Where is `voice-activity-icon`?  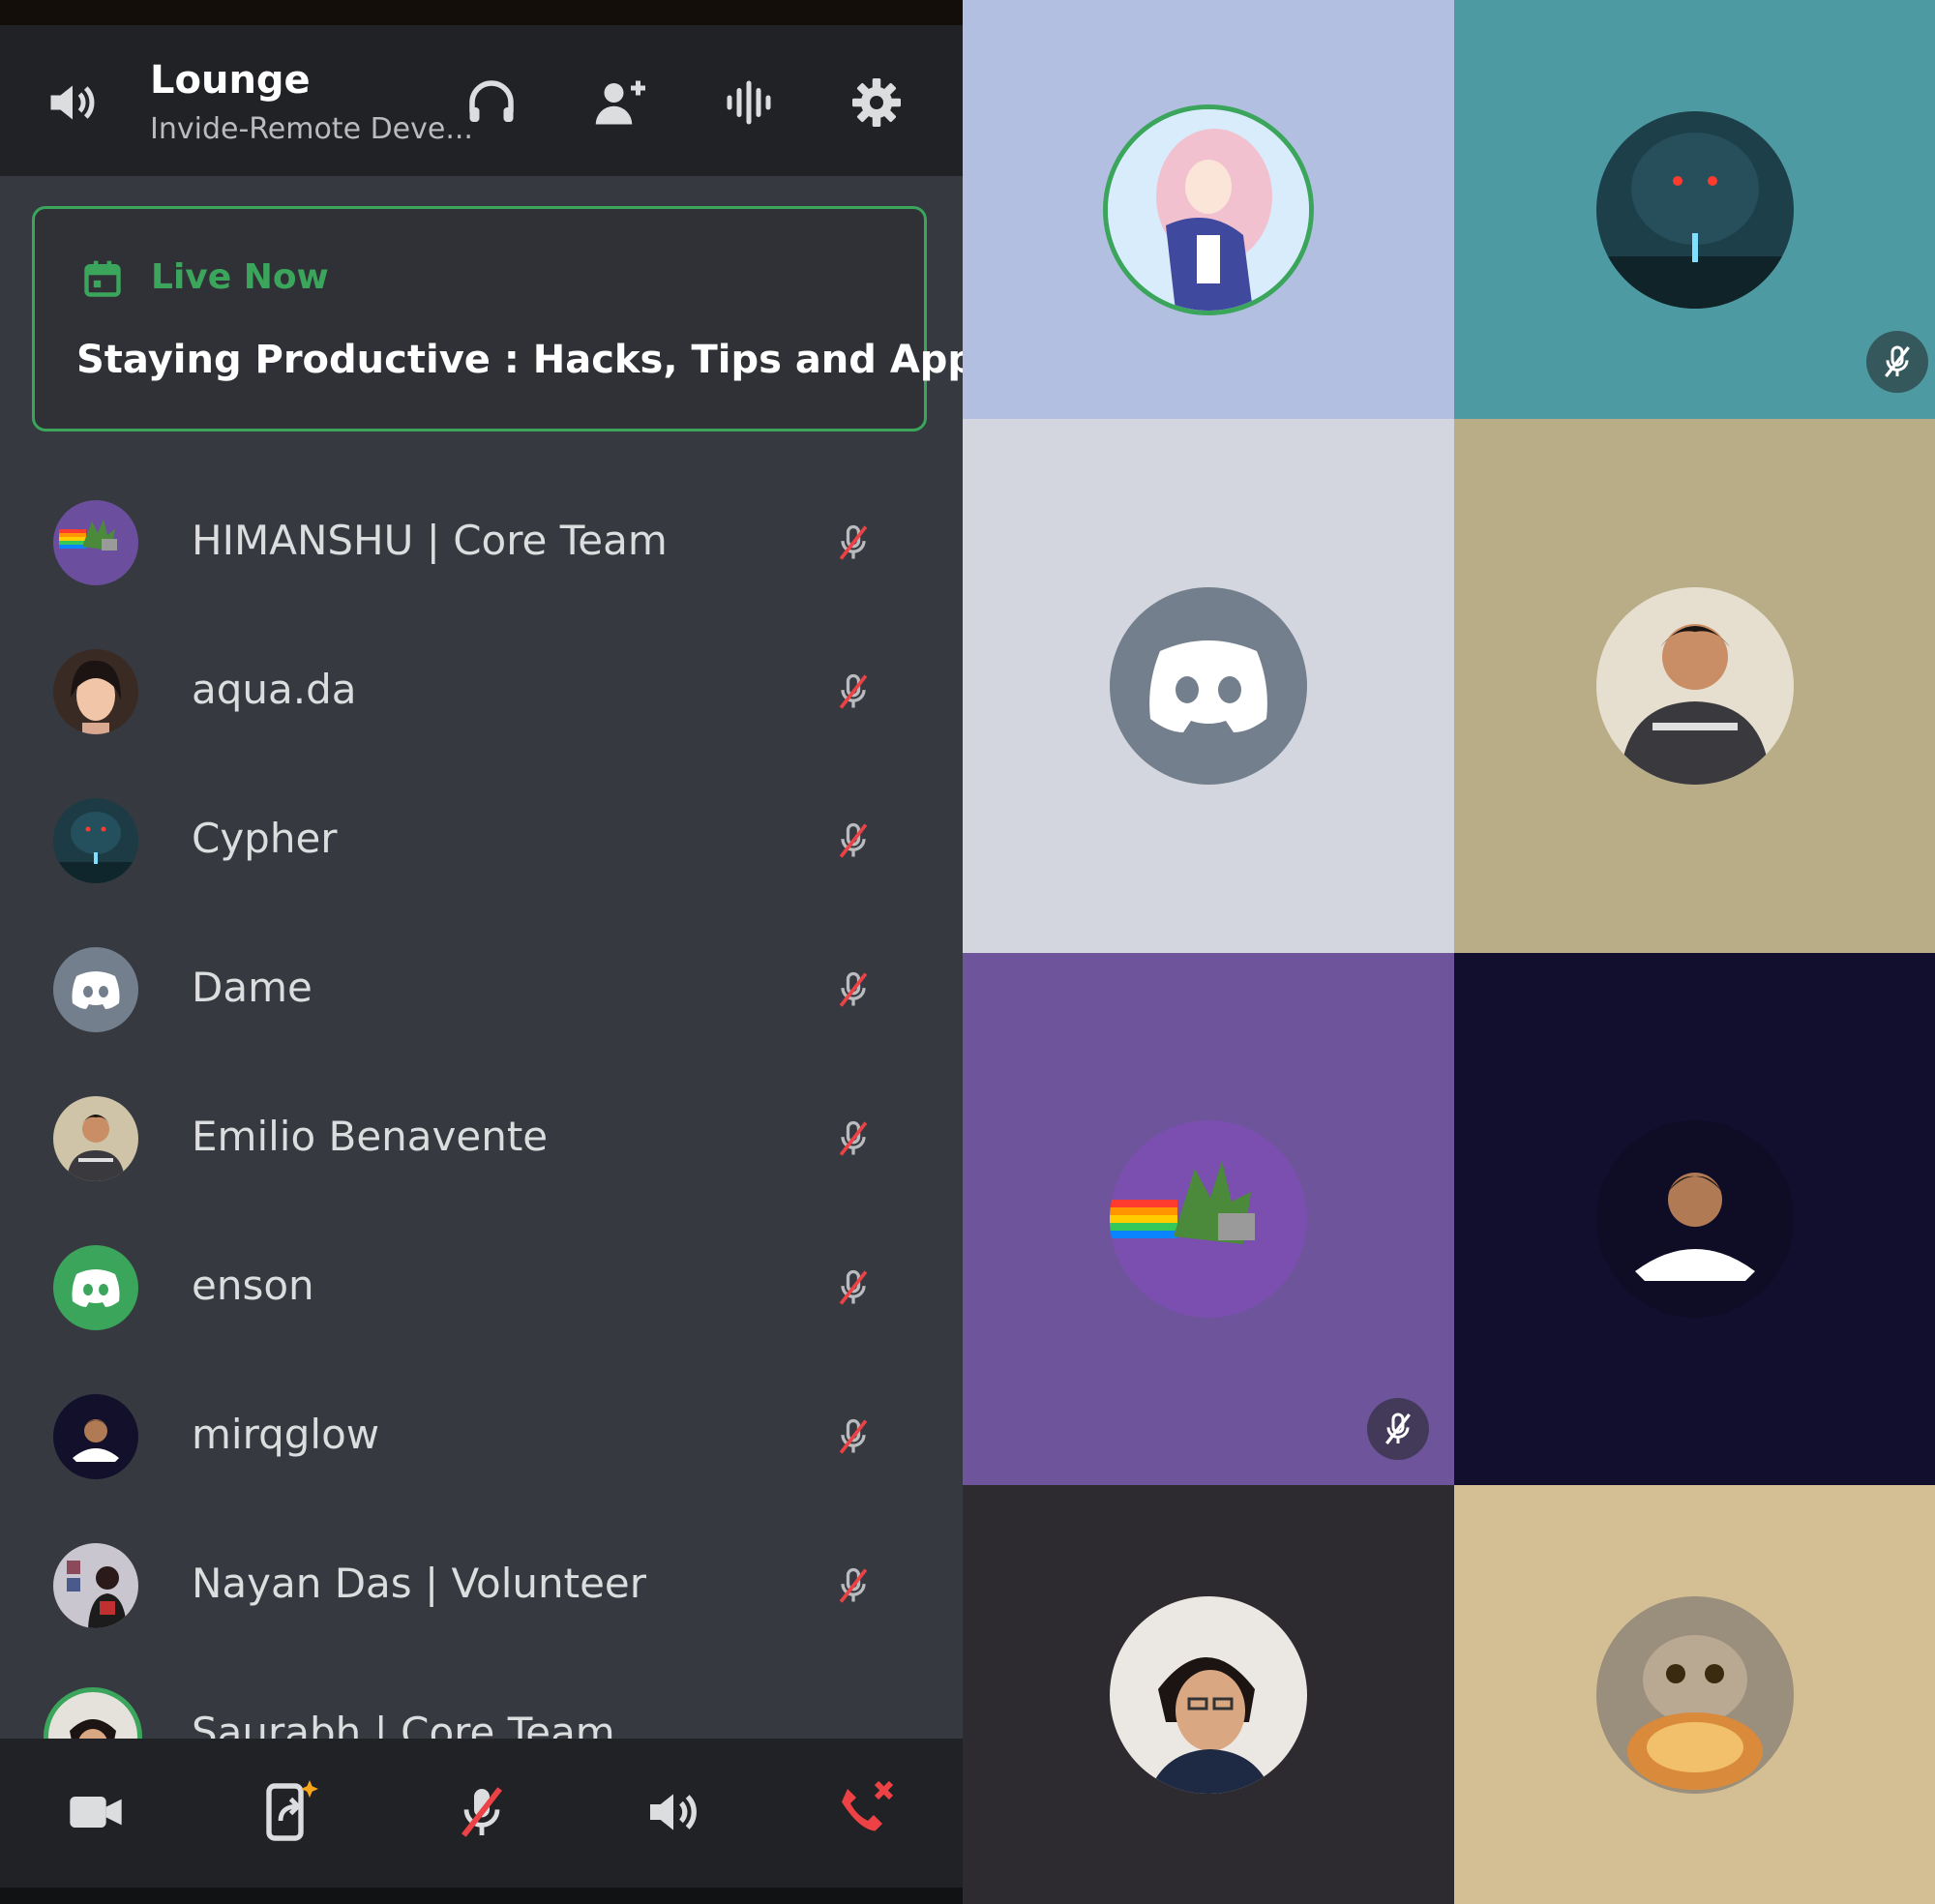 voice-activity-icon is located at coordinates (749, 103).